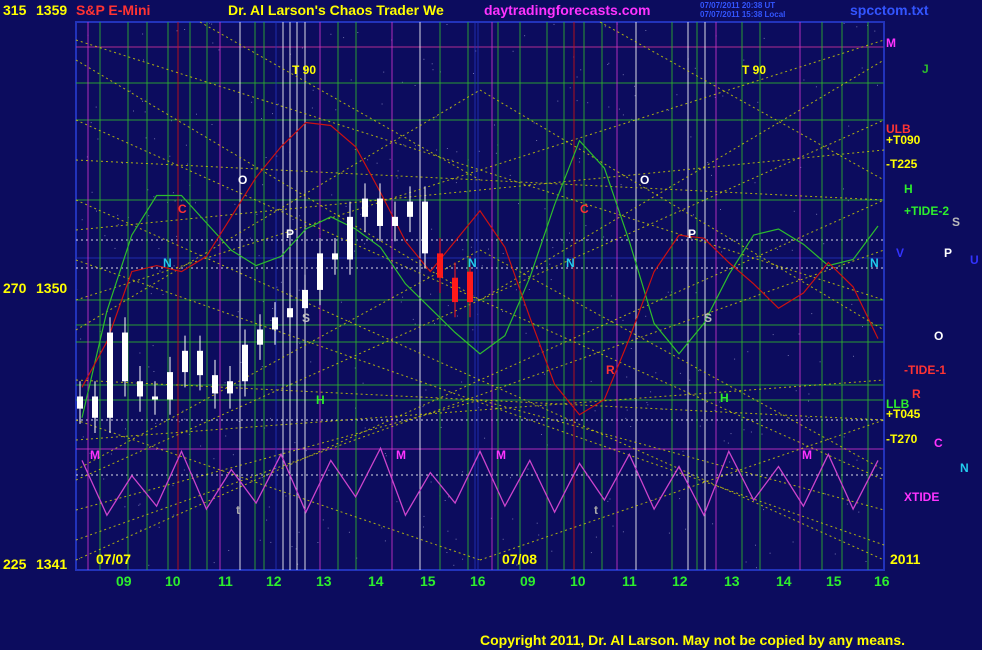 This screenshot has width=982, height=650. What do you see at coordinates (692, 234) in the screenshot?
I see `in-chart-label-p: P` at bounding box center [692, 234].